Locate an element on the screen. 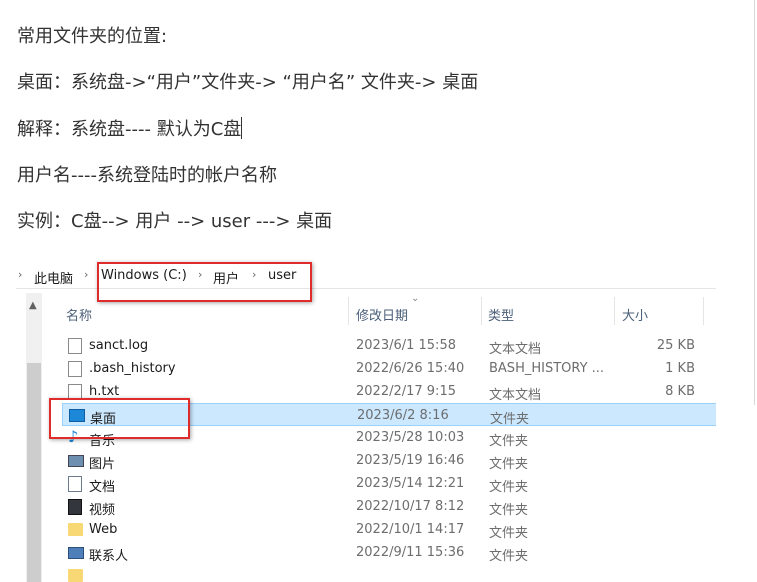 This screenshot has width=757, height=582. file-name: 视频 is located at coordinates (102, 510).